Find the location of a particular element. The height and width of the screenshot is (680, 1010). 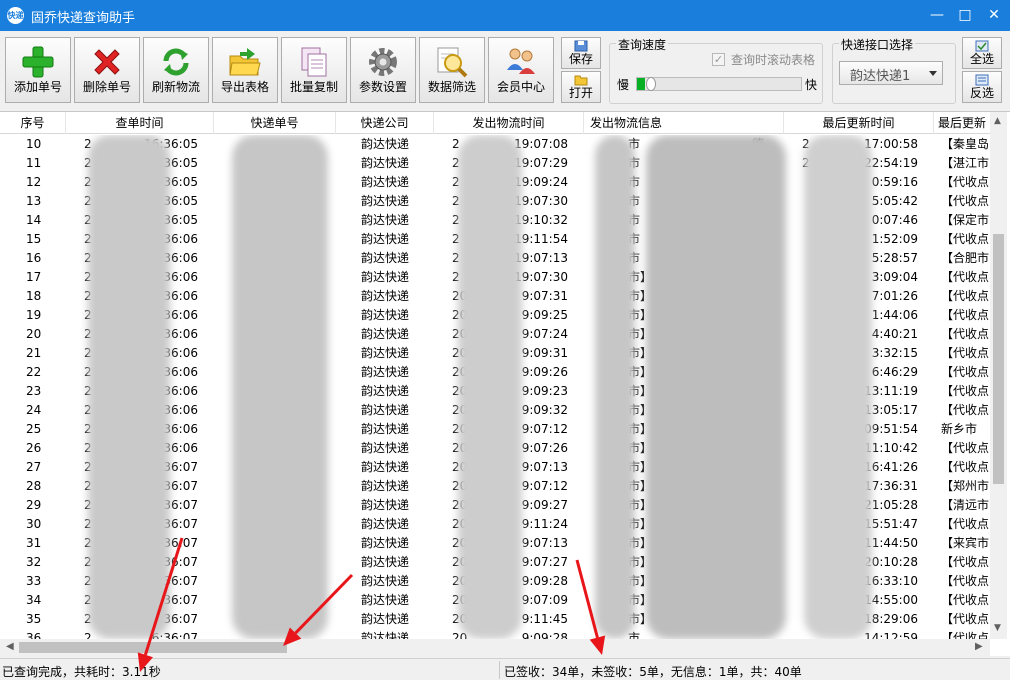

privacy-mask-query-date is located at coordinates (129, 387).